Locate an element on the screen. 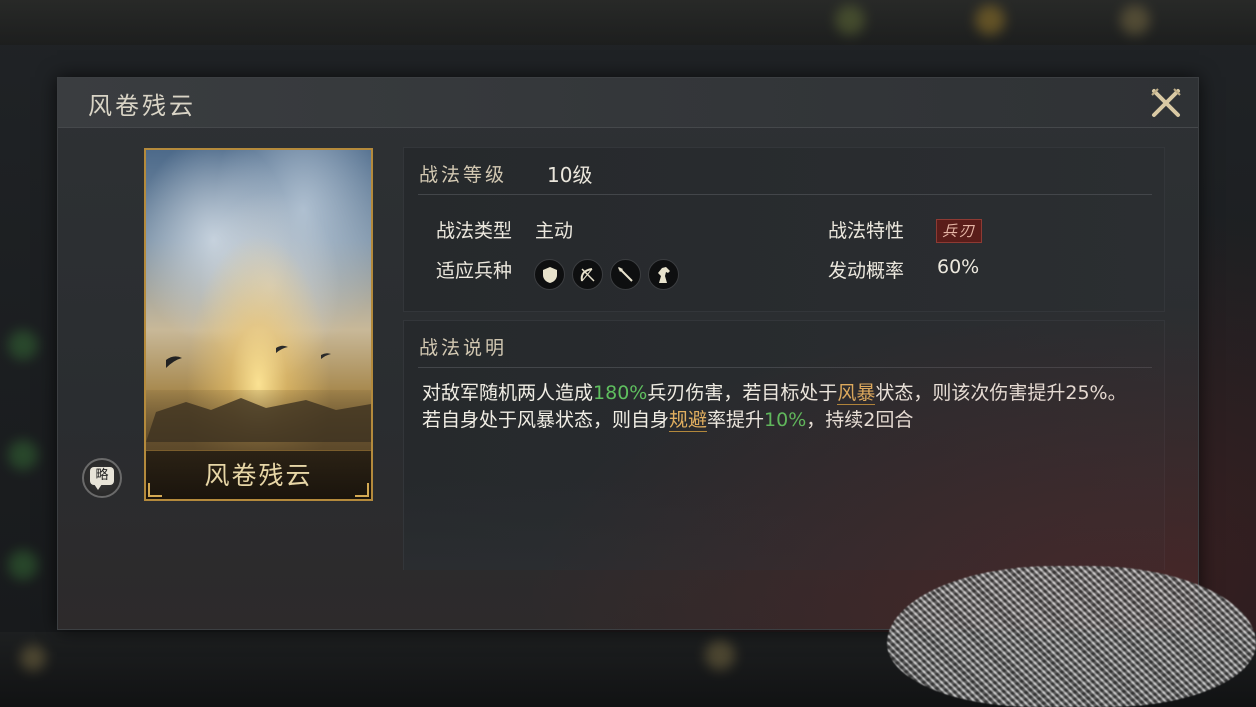 This screenshot has height=707, width=1256. trigger-rate-label: 发动概率 is located at coordinates (866, 271).